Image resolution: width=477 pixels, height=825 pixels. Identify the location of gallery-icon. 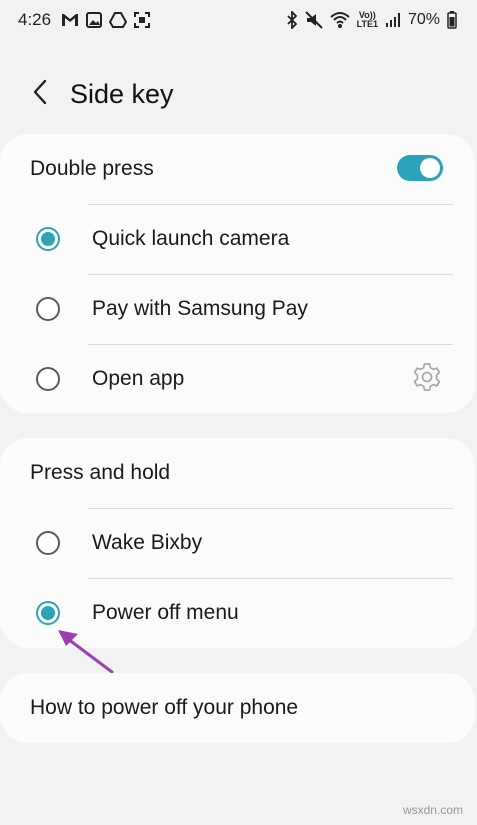
(94, 20).